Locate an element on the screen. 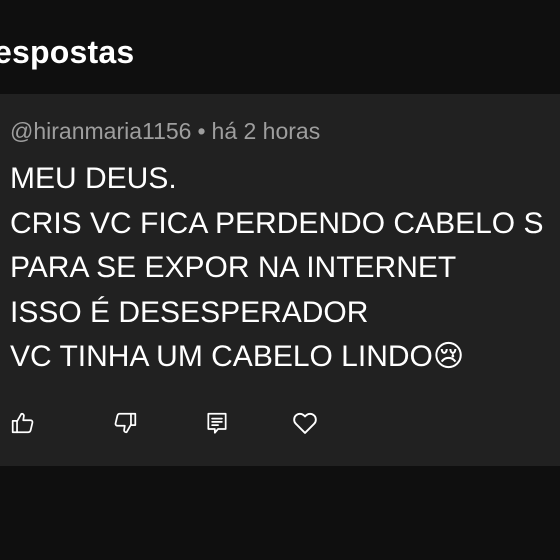 Image resolution: width=560 pixels, height=560 pixels. heart-button is located at coordinates (305, 423).